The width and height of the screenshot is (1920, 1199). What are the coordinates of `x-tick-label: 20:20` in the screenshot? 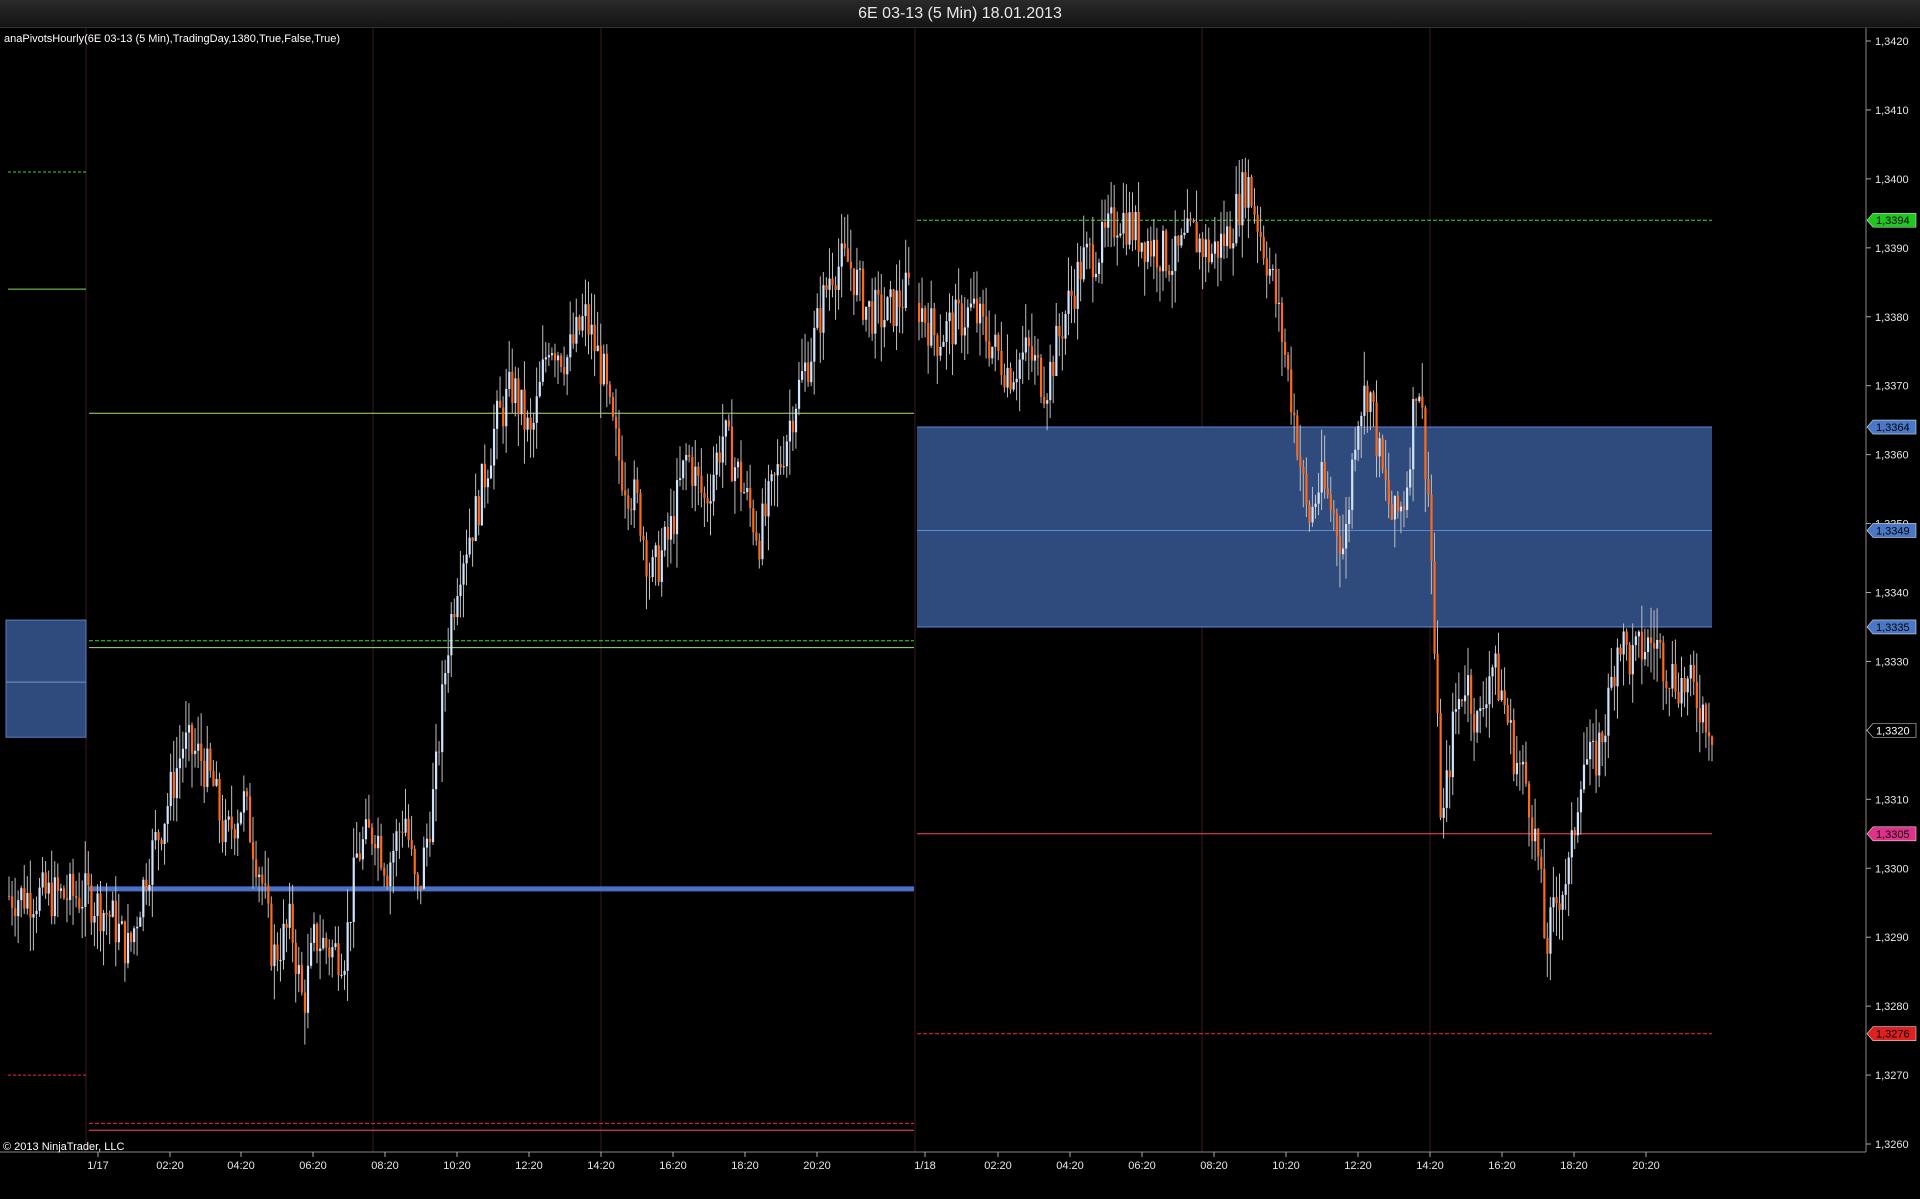 It's located at (817, 1166).